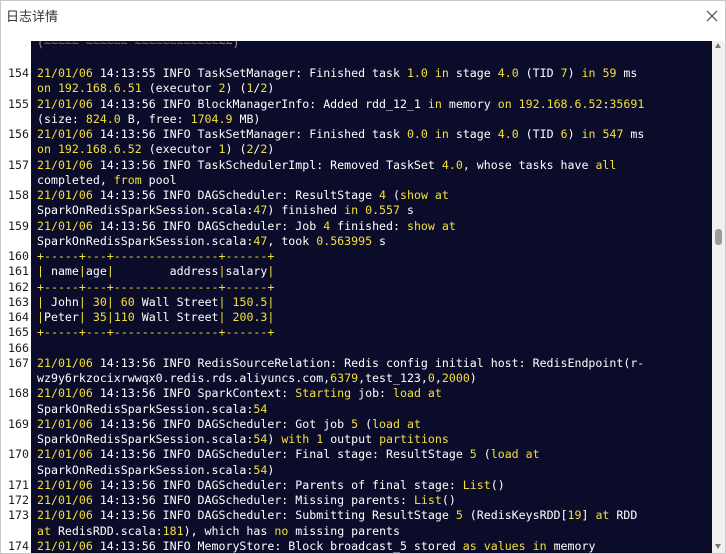  I want to click on log-token: s, so click(407, 210).